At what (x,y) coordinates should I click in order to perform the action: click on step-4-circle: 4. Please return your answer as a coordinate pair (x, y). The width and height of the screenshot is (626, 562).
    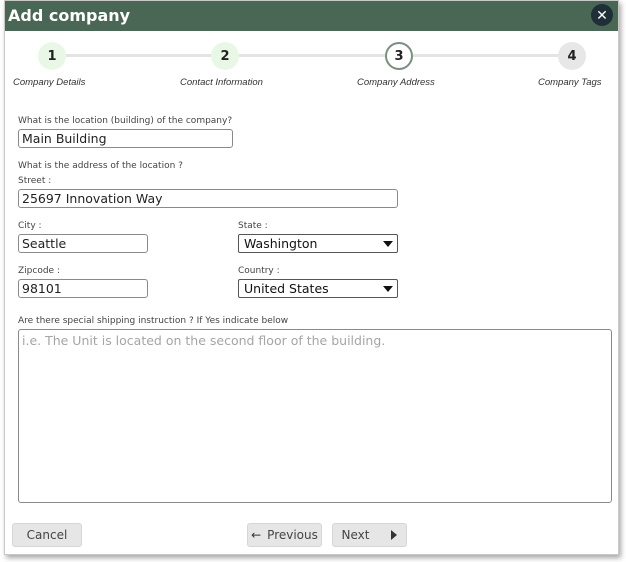
    Looking at the image, I should click on (572, 56).